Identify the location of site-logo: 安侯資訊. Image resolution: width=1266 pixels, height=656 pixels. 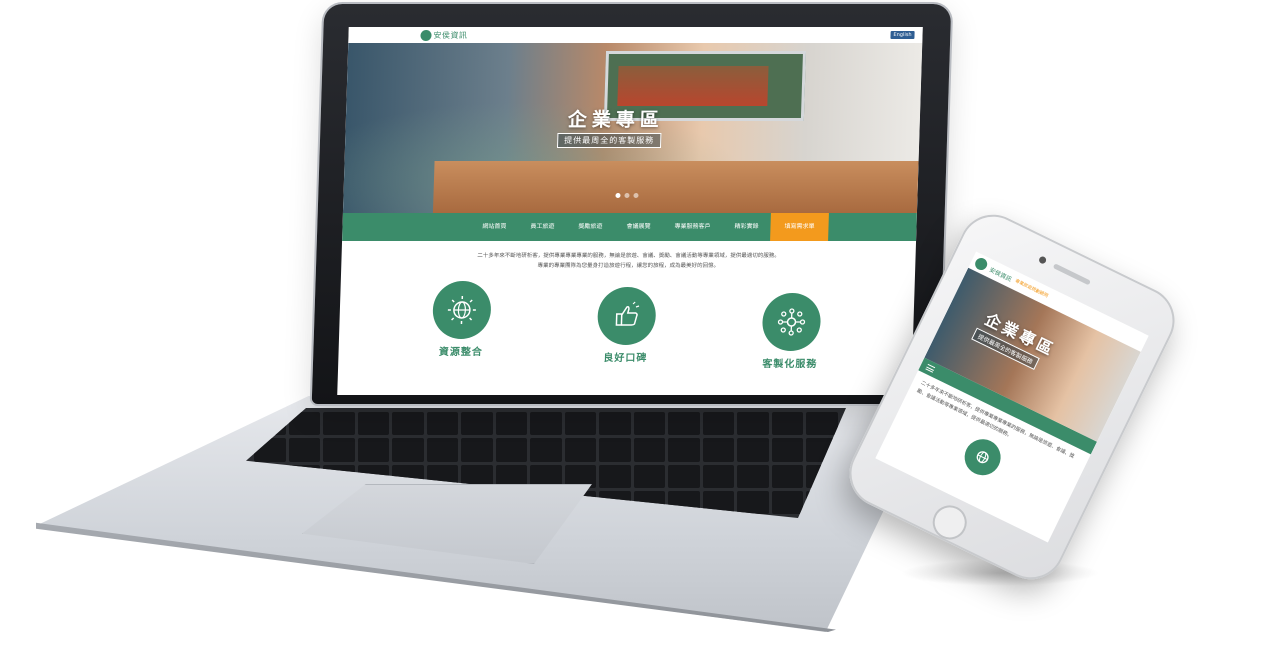
(444, 35).